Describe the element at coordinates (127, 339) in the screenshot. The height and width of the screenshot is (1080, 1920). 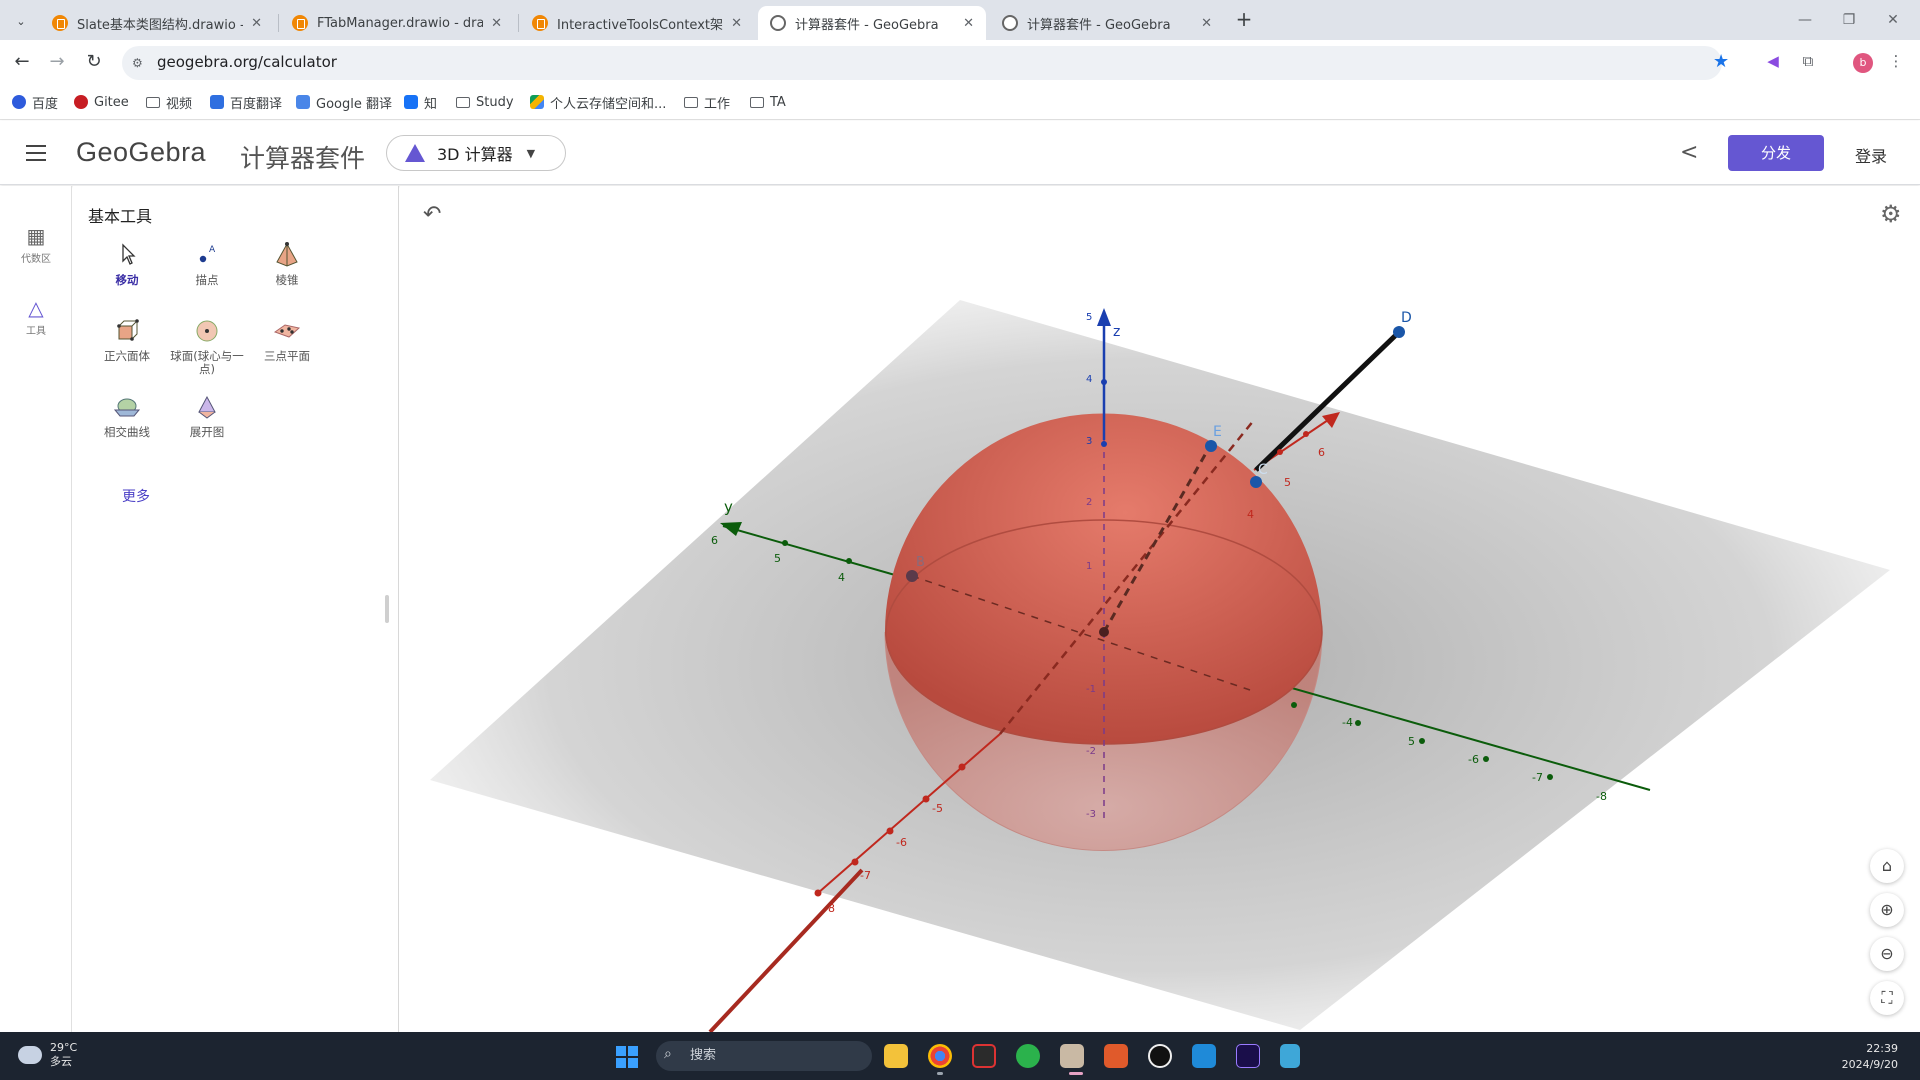
I see `tool-cube: 正六面体` at that location.